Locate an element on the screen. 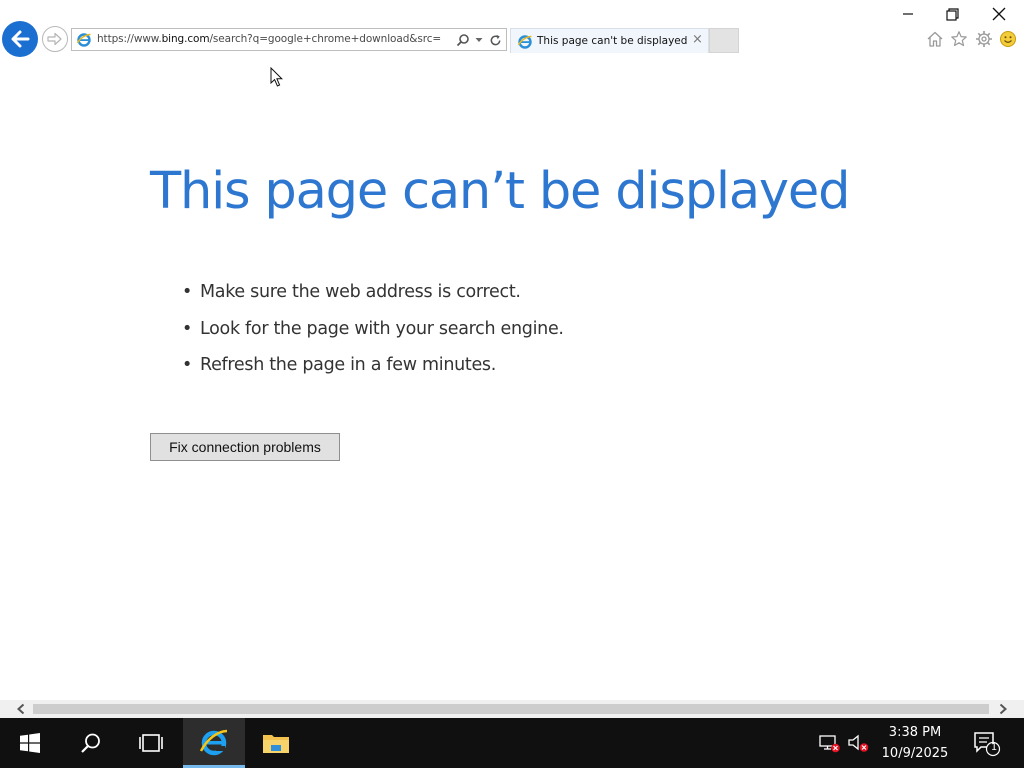 This screenshot has width=1024, height=768. url-prefix: https://www. is located at coordinates (129, 39).